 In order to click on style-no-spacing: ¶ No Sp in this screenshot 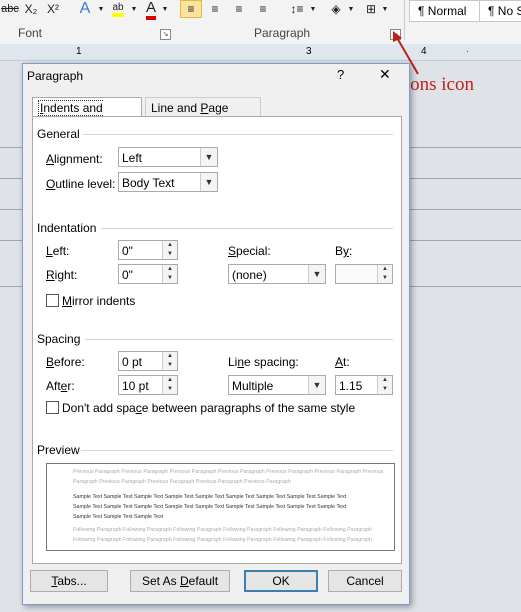, I will do `click(500, 11)`.